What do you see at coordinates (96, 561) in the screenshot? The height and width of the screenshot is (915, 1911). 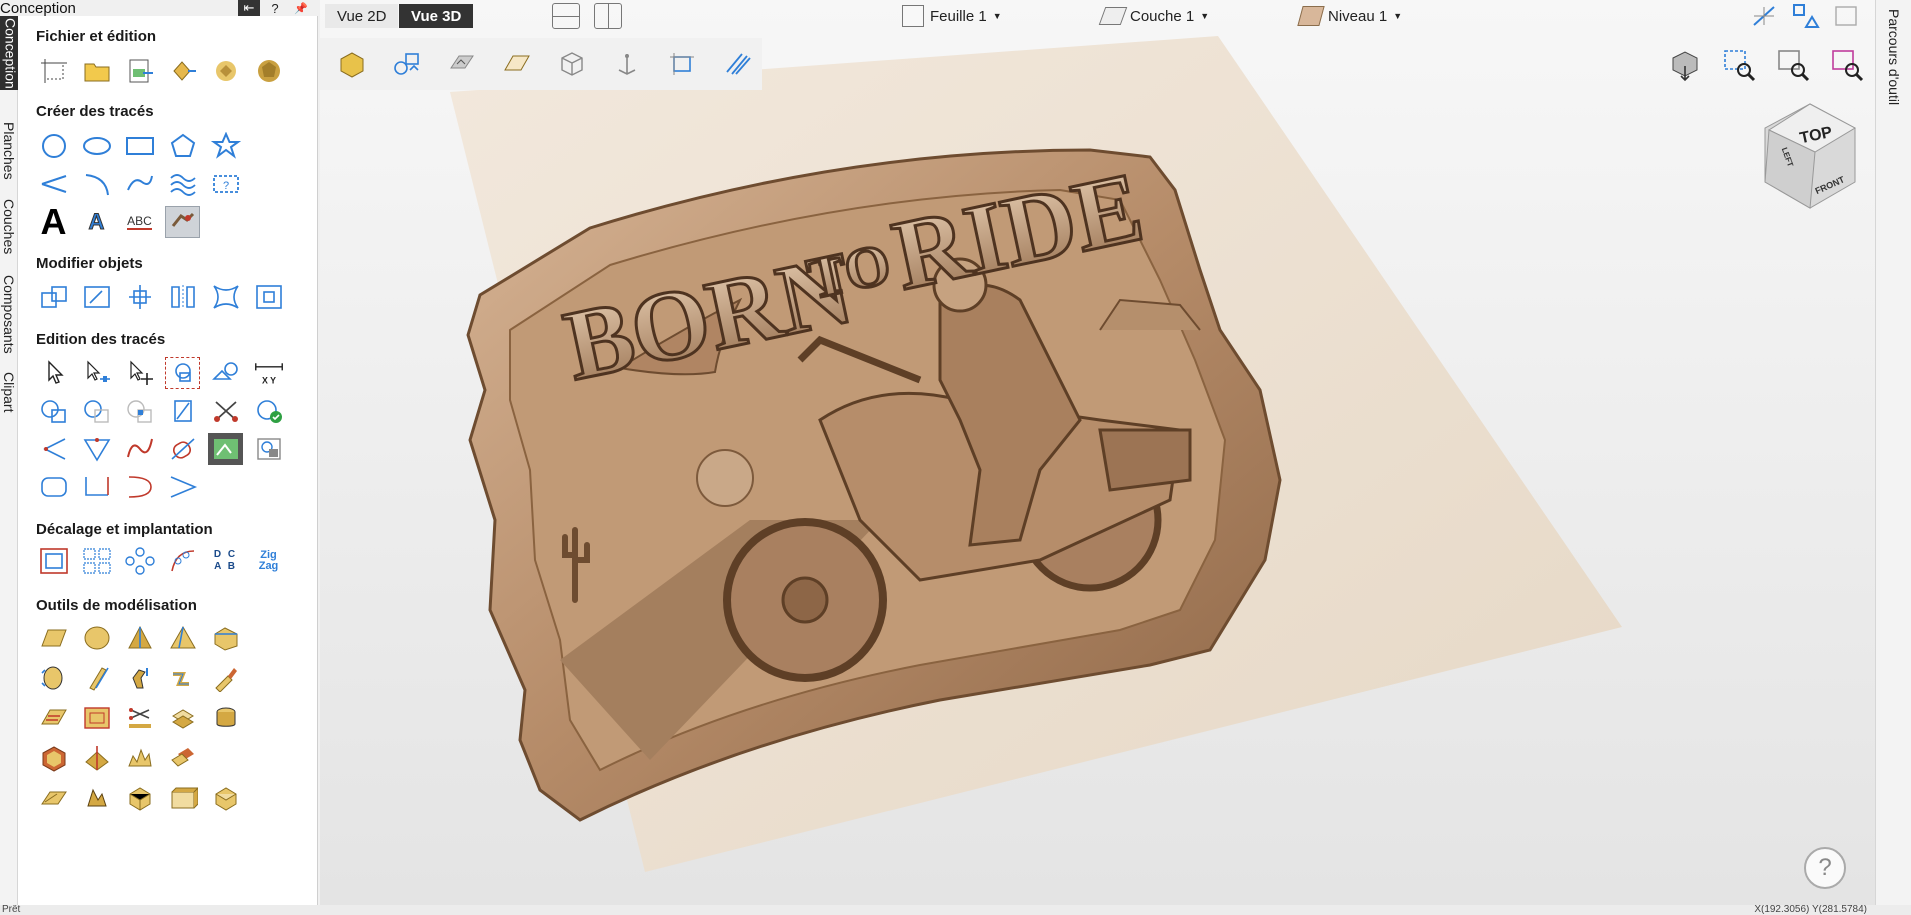 I see `array-copy-icon` at bounding box center [96, 561].